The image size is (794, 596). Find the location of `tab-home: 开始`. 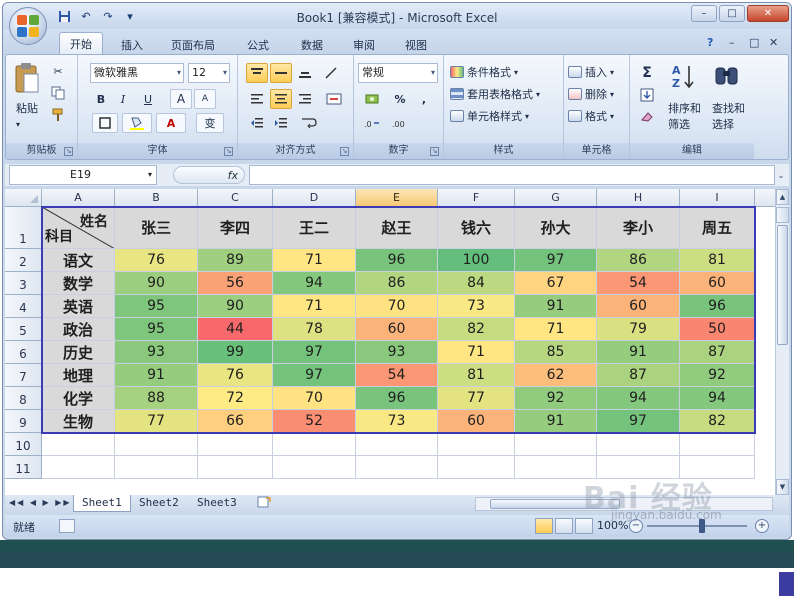

tab-home: 开始 is located at coordinates (81, 43).